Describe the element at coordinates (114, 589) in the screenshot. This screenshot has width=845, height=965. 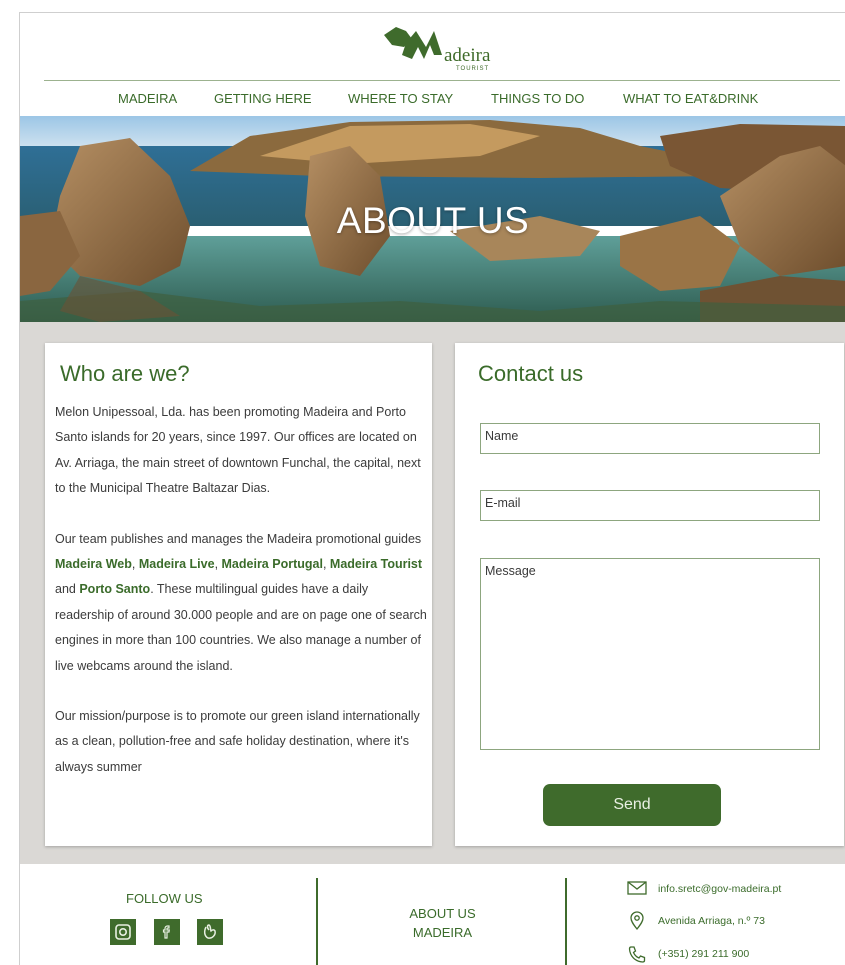
I see `guide-porto-santo: Porto Santo` at that location.